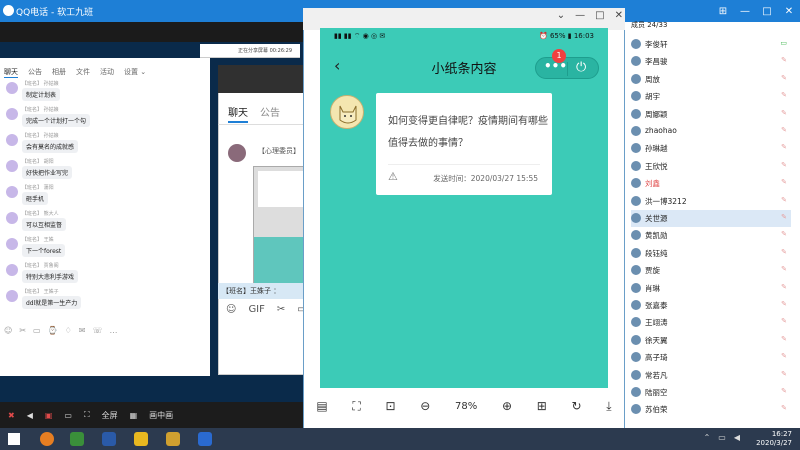 Image resolution: width=800 pixels, height=450 pixels. Describe the element at coordinates (321, 406) in the screenshot. I see `layout-icon: ▤` at that location.